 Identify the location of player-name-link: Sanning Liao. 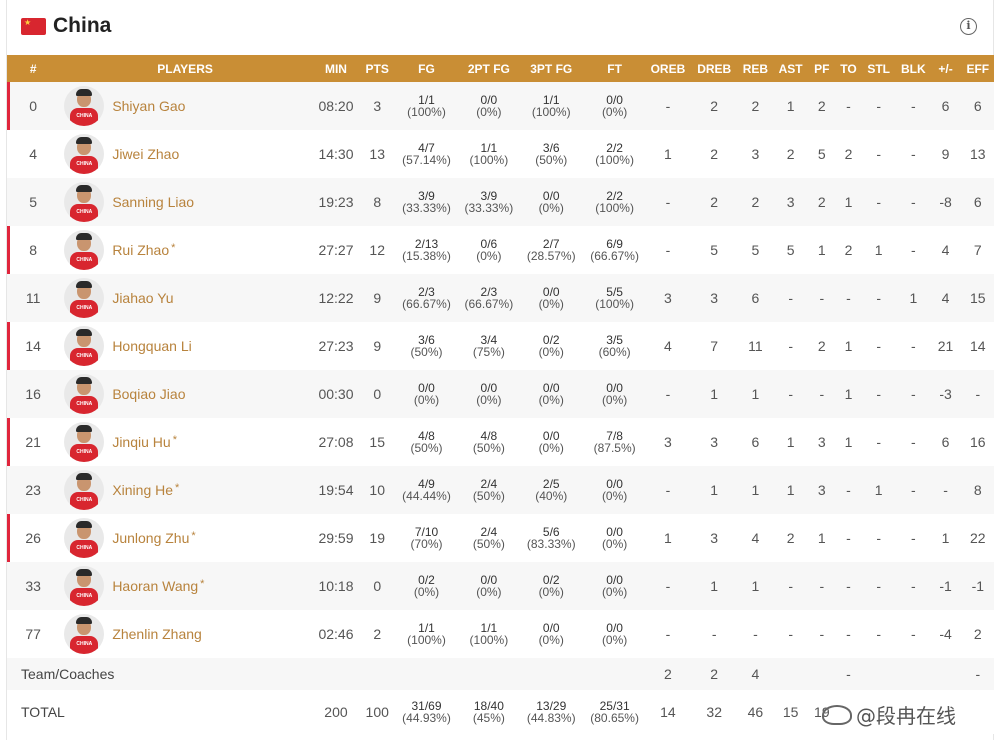
(154, 202).